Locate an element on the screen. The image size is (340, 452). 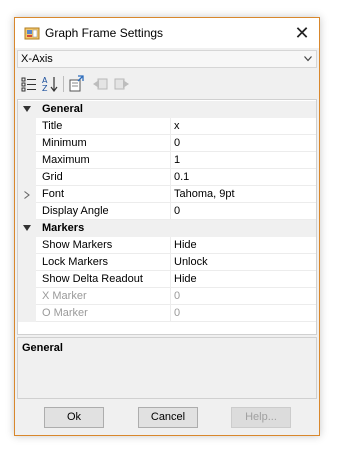
property-row-show-markers: Show Markers Hide is located at coordinates (167, 245).